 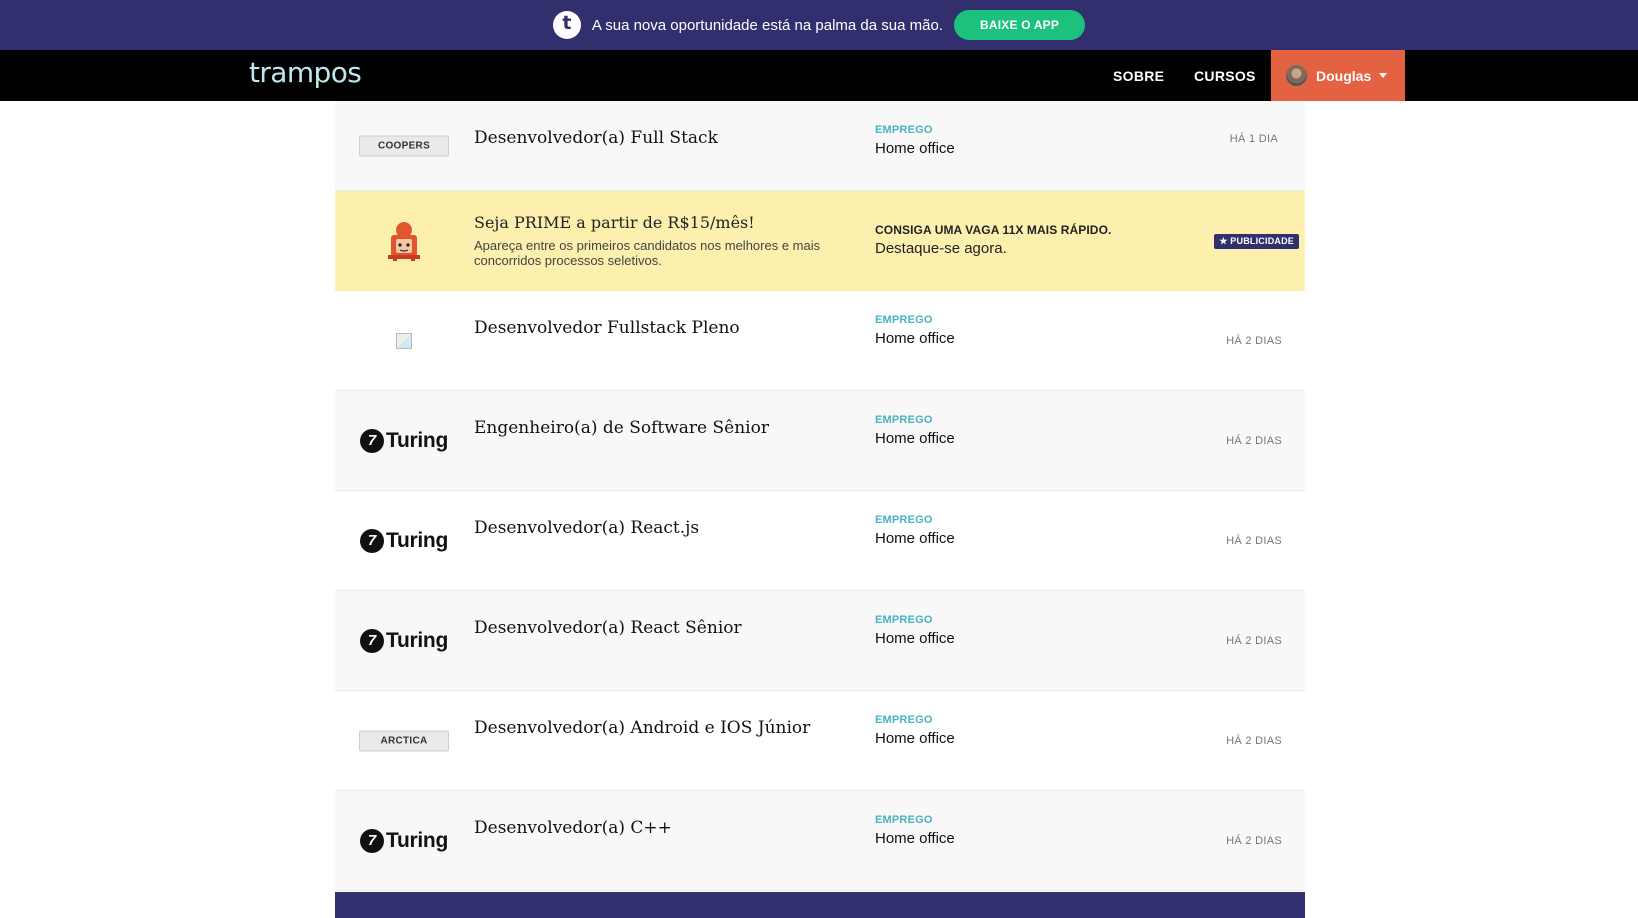 What do you see at coordinates (1019, 25) in the screenshot?
I see `download-app-button: BAIXE O APP` at bounding box center [1019, 25].